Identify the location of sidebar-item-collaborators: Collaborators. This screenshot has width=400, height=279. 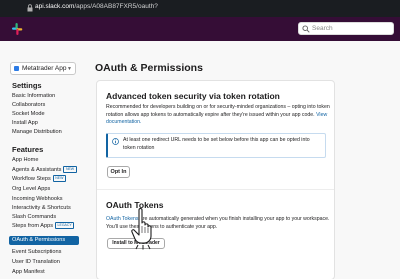
(28, 105).